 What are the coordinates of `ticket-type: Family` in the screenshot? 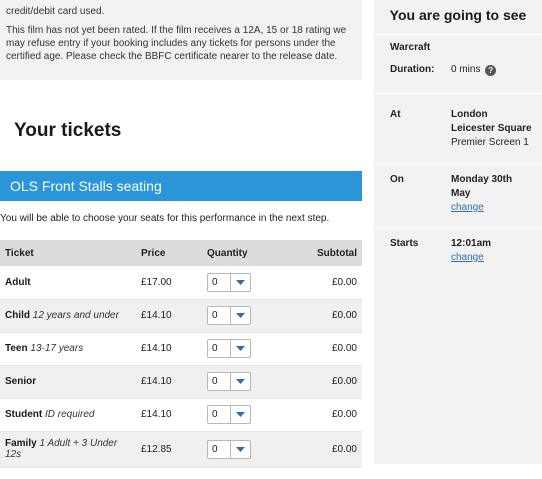 It's located at (21, 443).